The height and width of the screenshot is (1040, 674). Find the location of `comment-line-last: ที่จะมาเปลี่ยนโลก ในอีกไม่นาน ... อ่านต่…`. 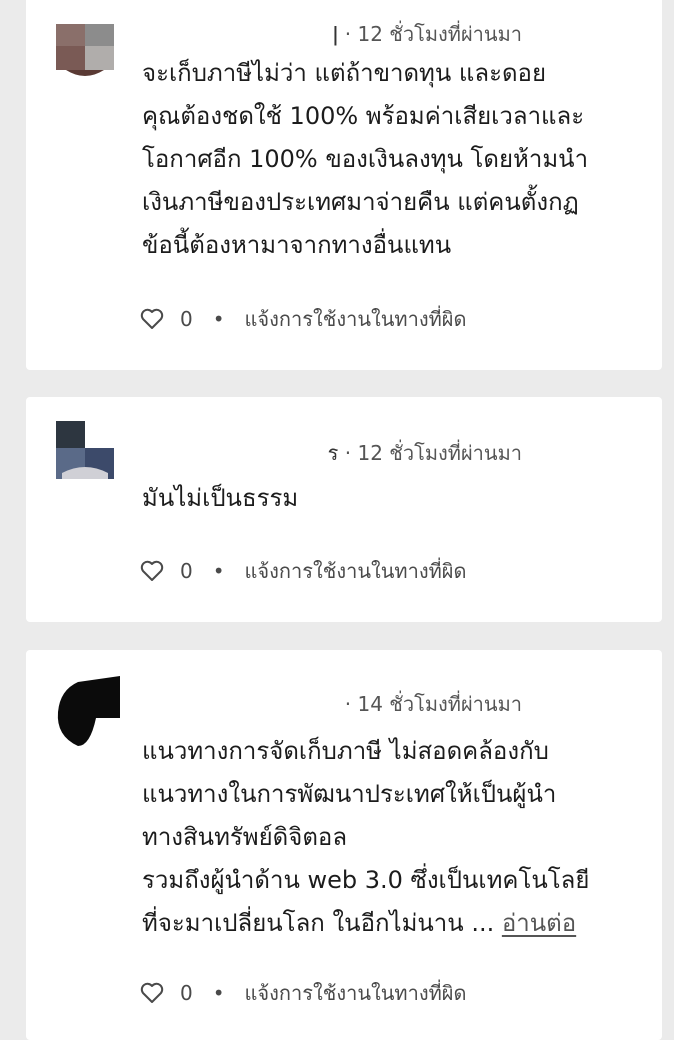

comment-line-last: ที่จะมาเปลี่ยนโลก ในอีกไม่นาน ... อ่านต่… is located at coordinates (397, 923).